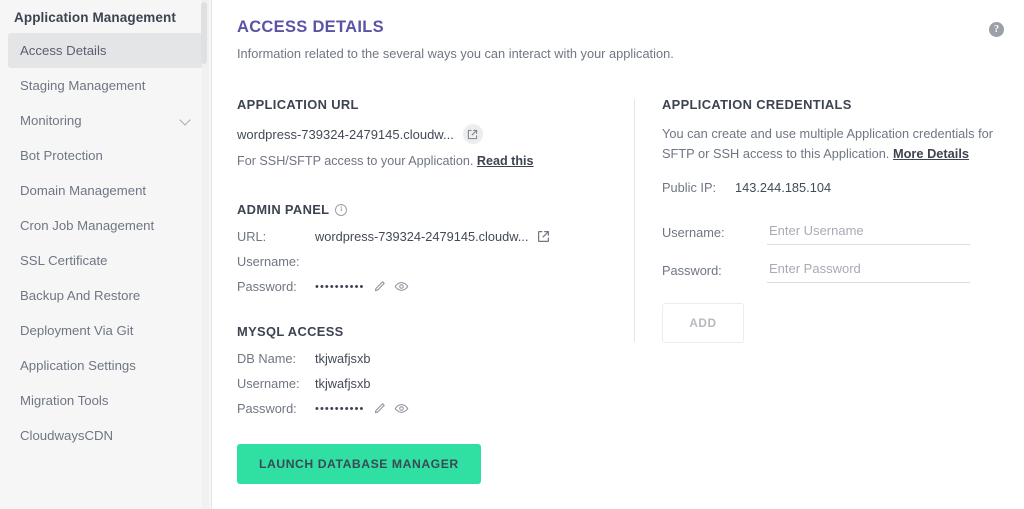 The height and width of the screenshot is (509, 1024). What do you see at coordinates (868, 232) in the screenshot?
I see `credentials-username-input` at bounding box center [868, 232].